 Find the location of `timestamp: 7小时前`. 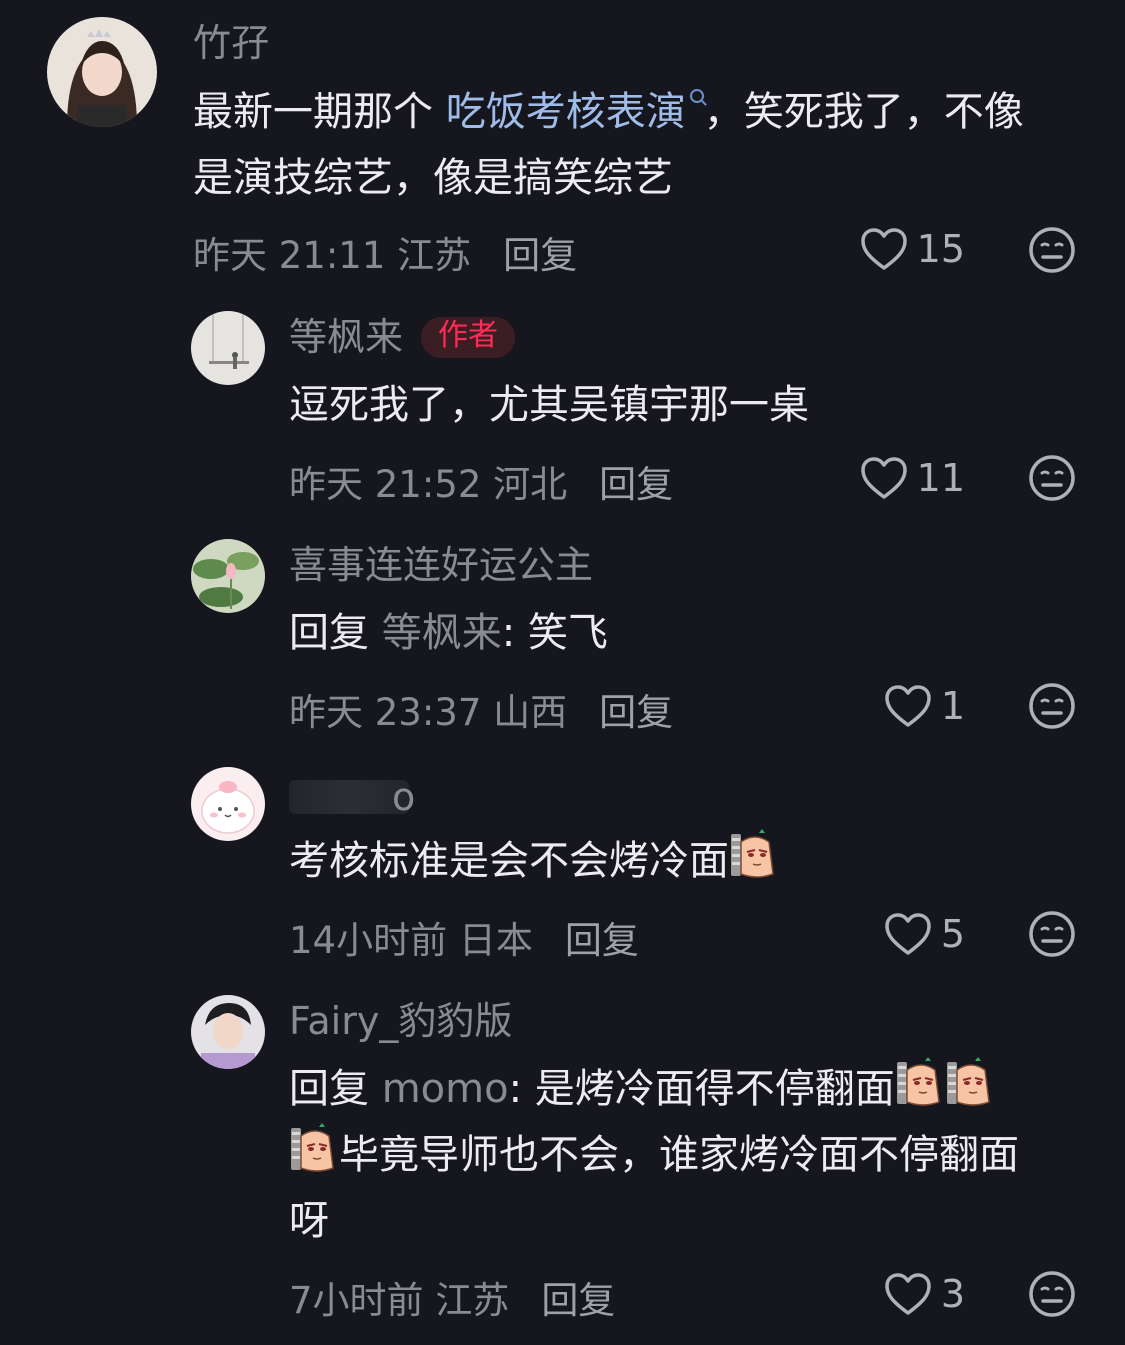

timestamp: 7小时前 is located at coordinates (356, 1300).